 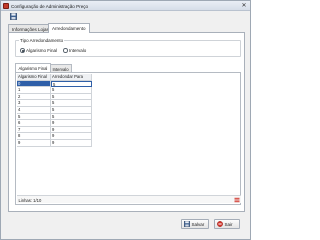 I want to click on table-row: 55, so click(x=54, y=117).